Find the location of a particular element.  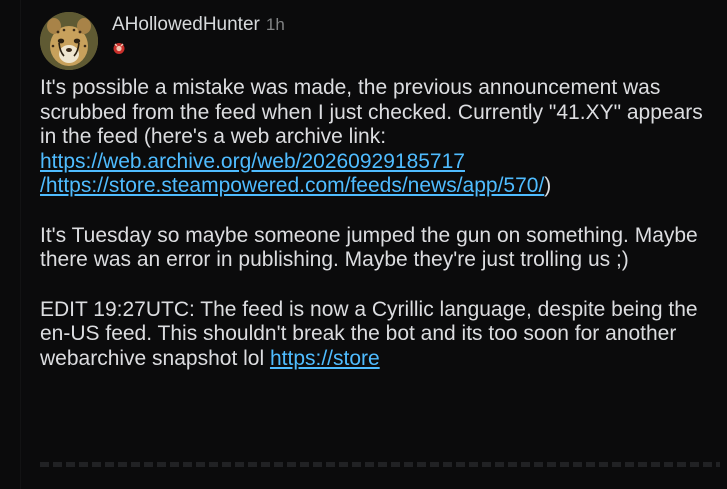

author-name: AHollowedHunter is located at coordinates (186, 25).